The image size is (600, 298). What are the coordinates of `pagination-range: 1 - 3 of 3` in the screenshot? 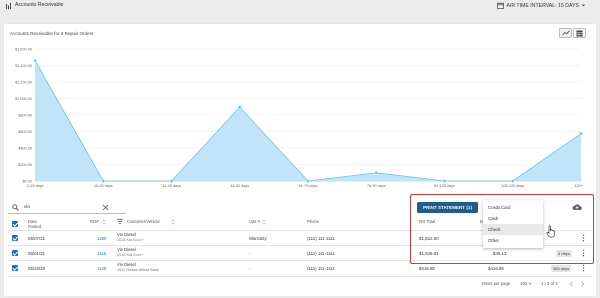 It's located at (549, 283).